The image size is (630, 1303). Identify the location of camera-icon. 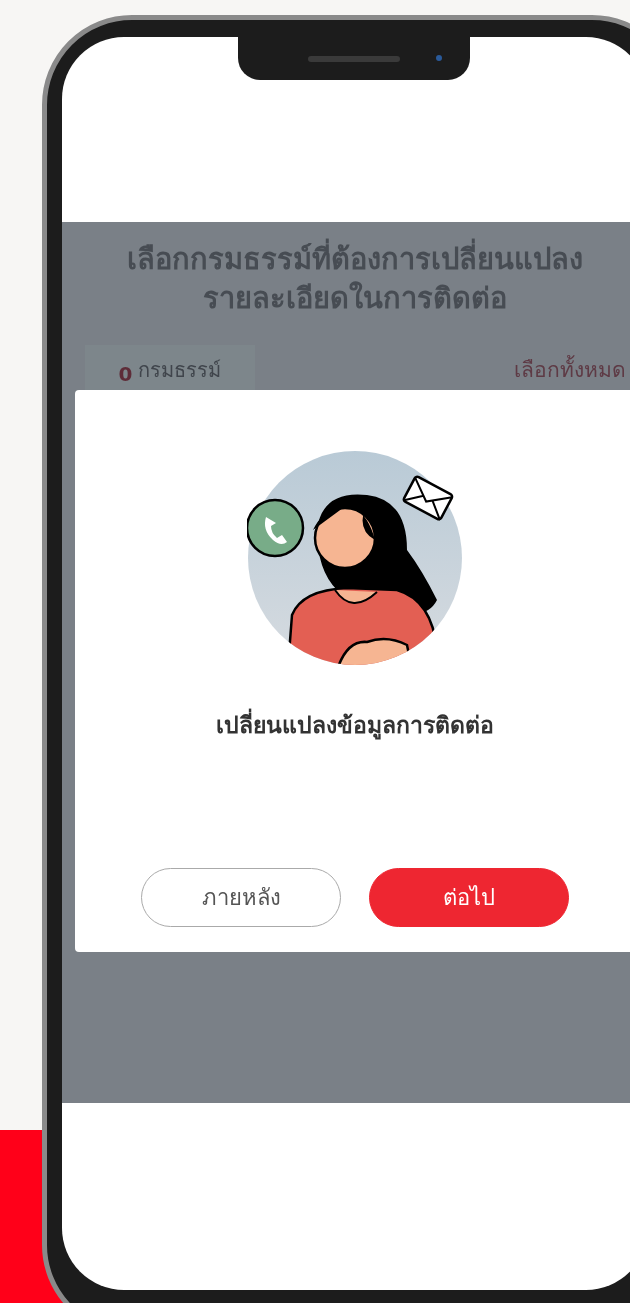
(439, 58).